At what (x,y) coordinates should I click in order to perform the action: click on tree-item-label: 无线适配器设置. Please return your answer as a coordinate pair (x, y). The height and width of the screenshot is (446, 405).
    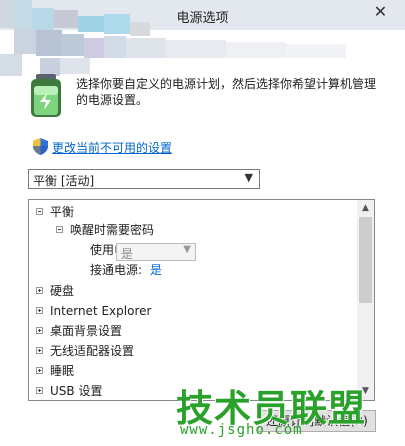
    Looking at the image, I should click on (92, 351).